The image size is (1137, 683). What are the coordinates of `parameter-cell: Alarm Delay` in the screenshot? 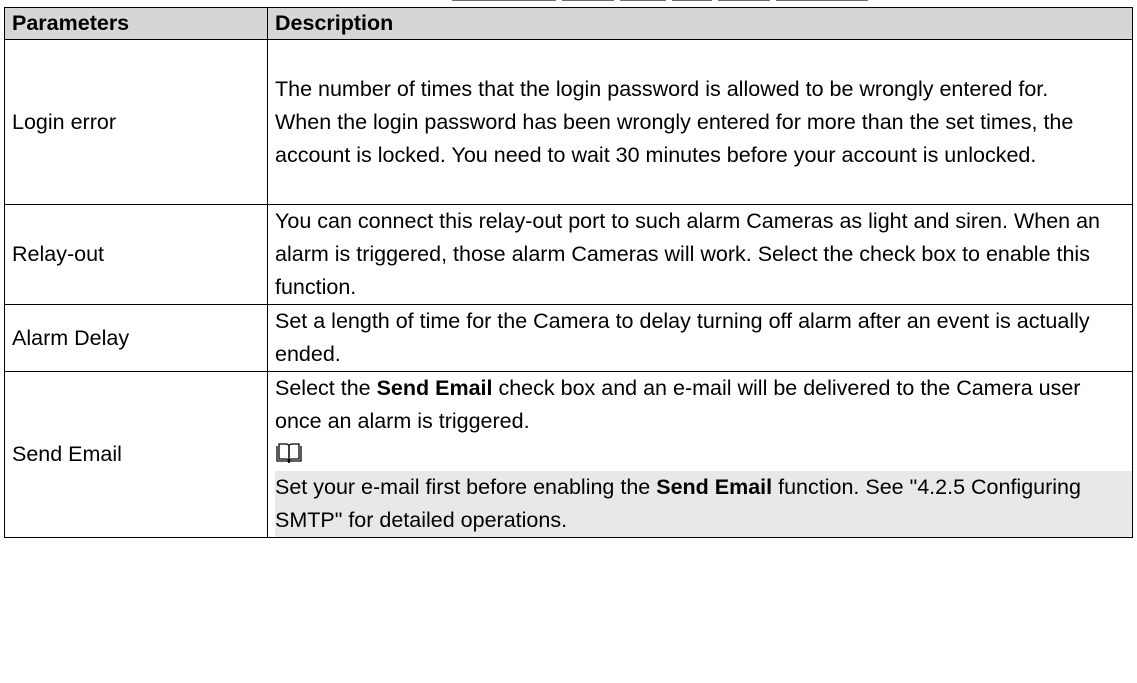 It's located at (136, 338).